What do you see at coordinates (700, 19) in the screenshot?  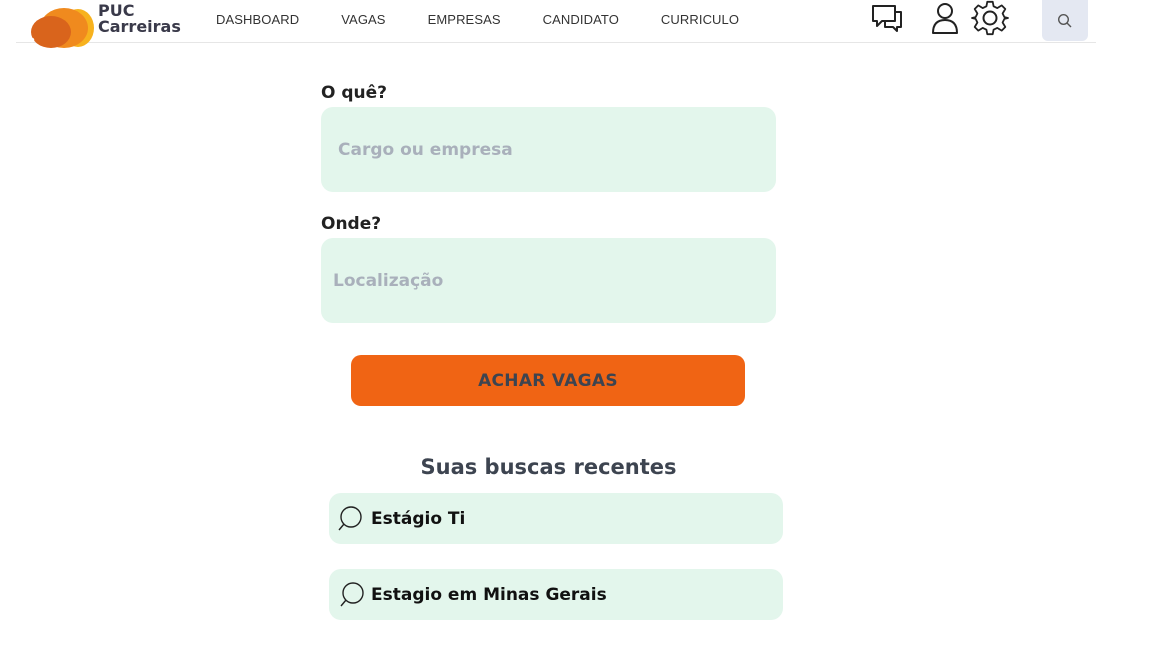 I see `nav-link-curriculo: CURRICULO` at bounding box center [700, 19].